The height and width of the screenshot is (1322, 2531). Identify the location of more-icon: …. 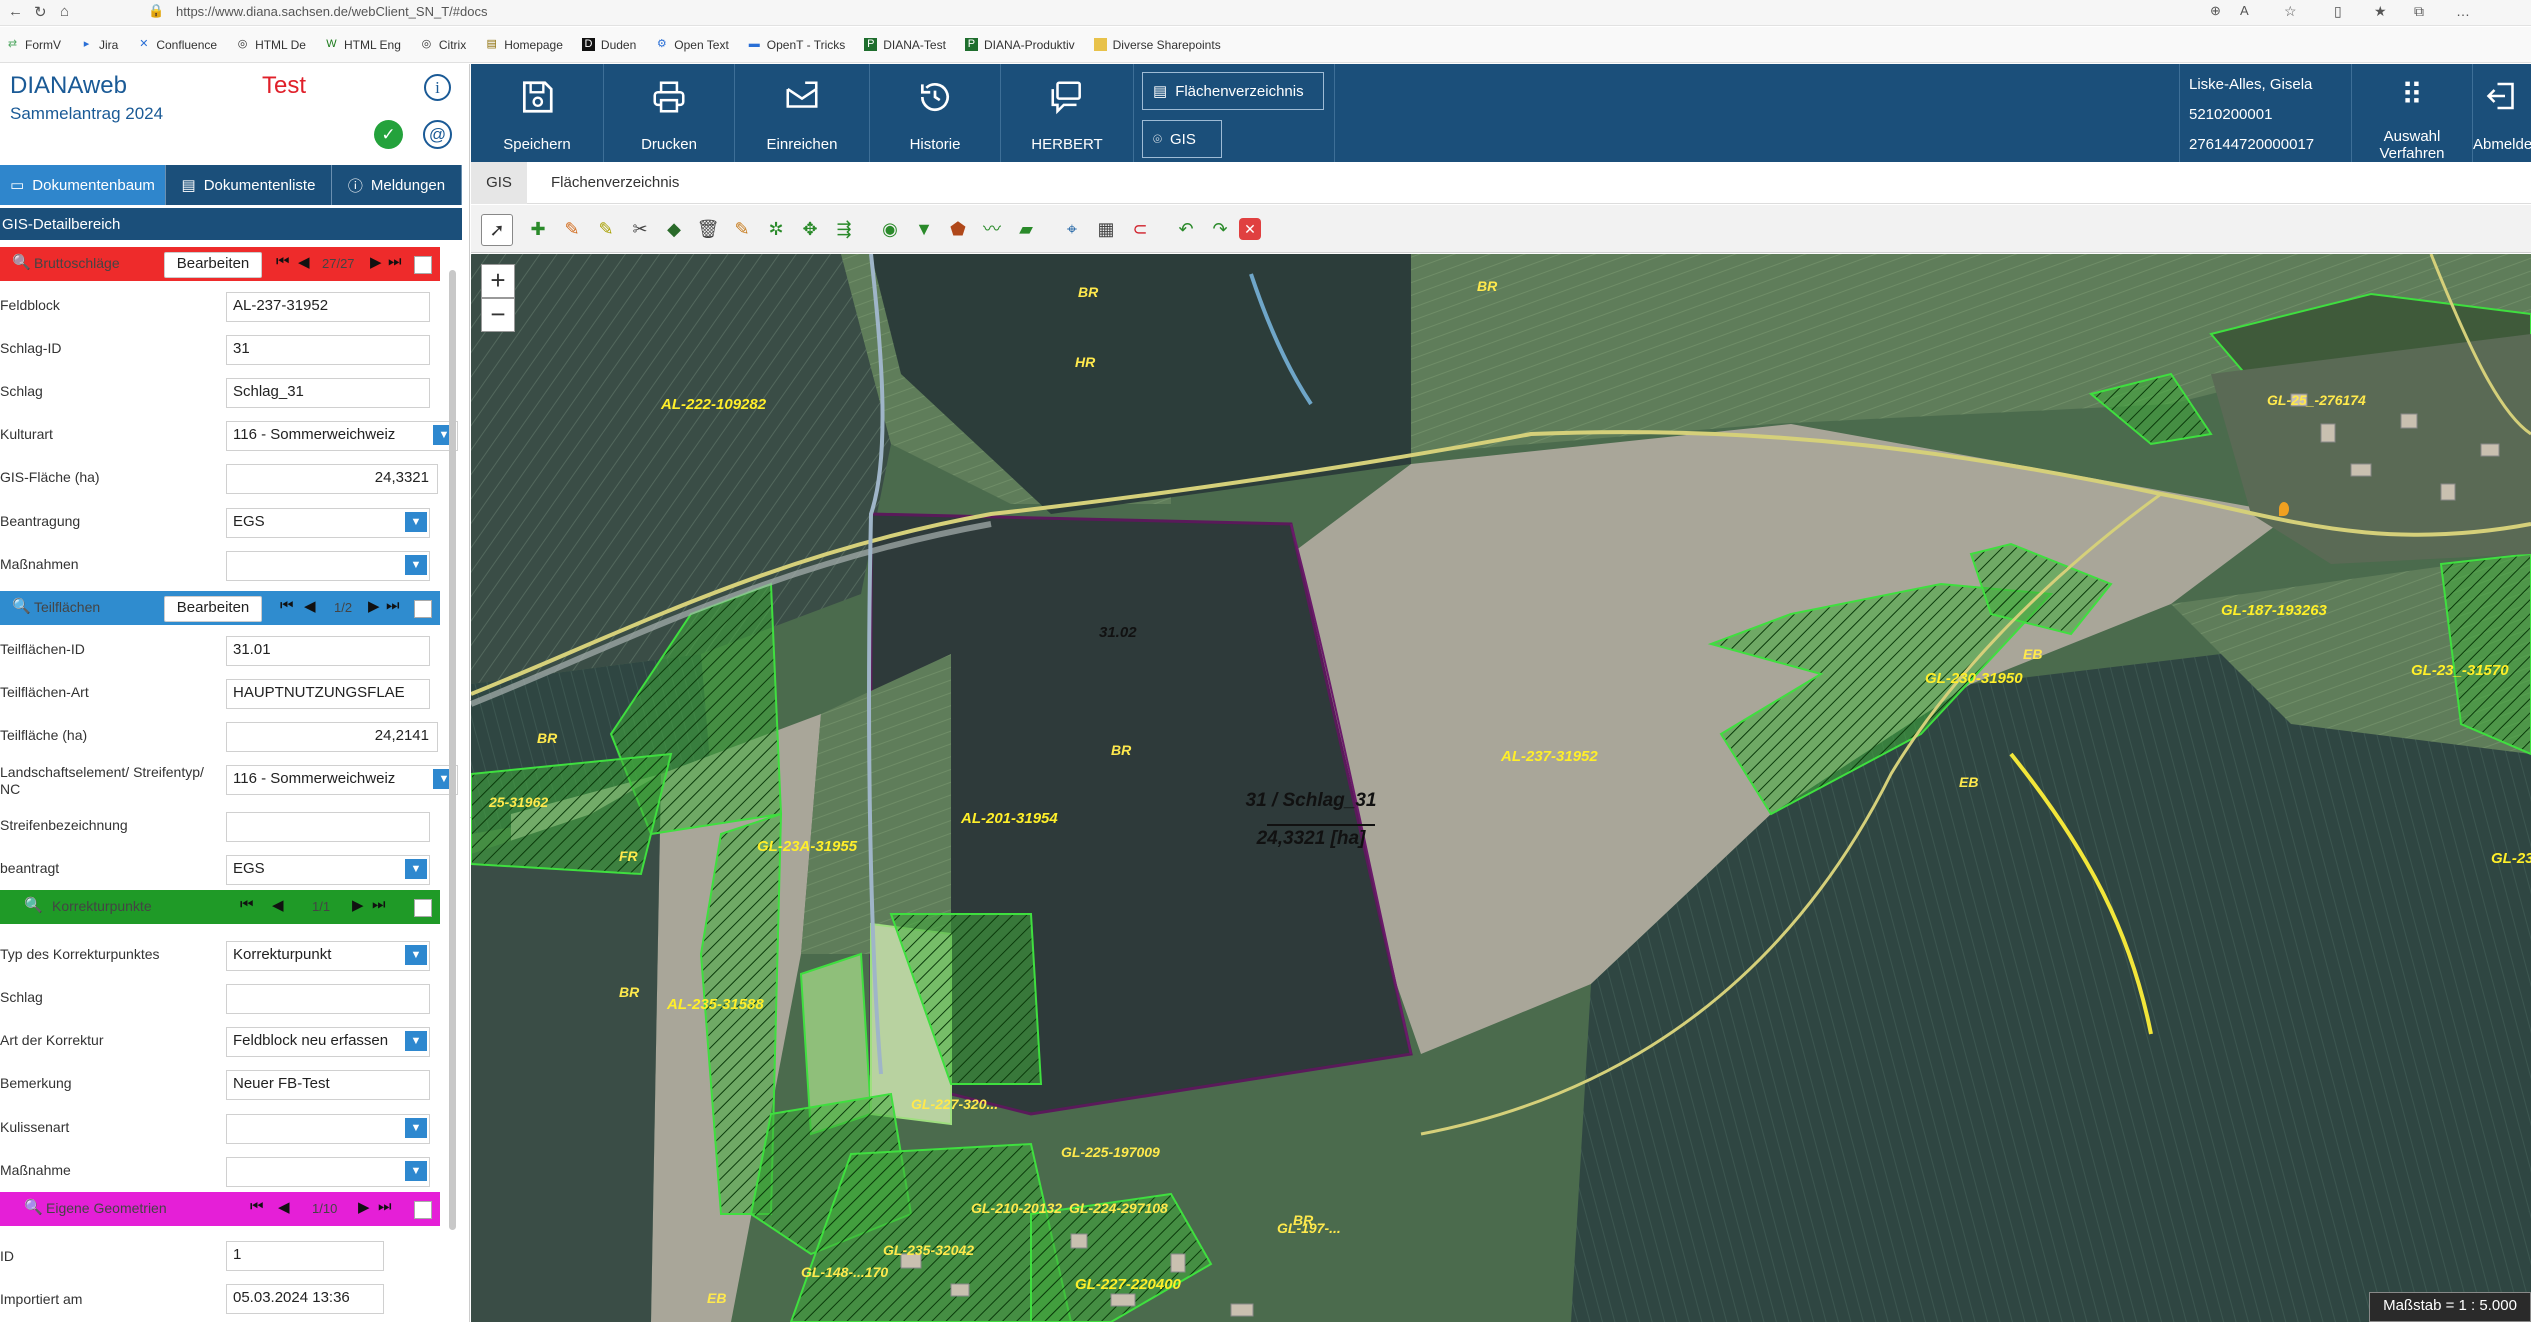
(2463, 11).